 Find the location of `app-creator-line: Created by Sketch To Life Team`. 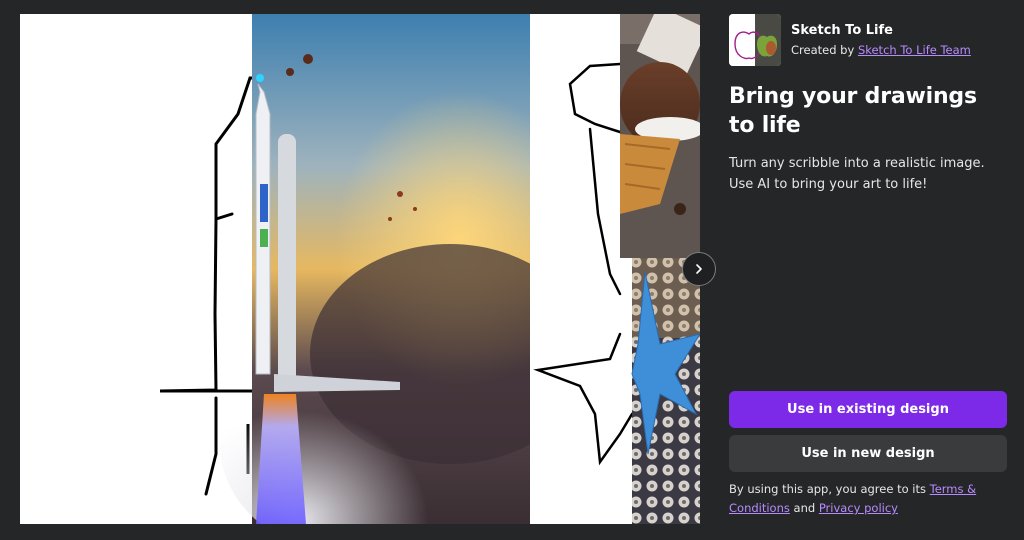

app-creator-line: Created by Sketch To Life Team is located at coordinates (881, 50).